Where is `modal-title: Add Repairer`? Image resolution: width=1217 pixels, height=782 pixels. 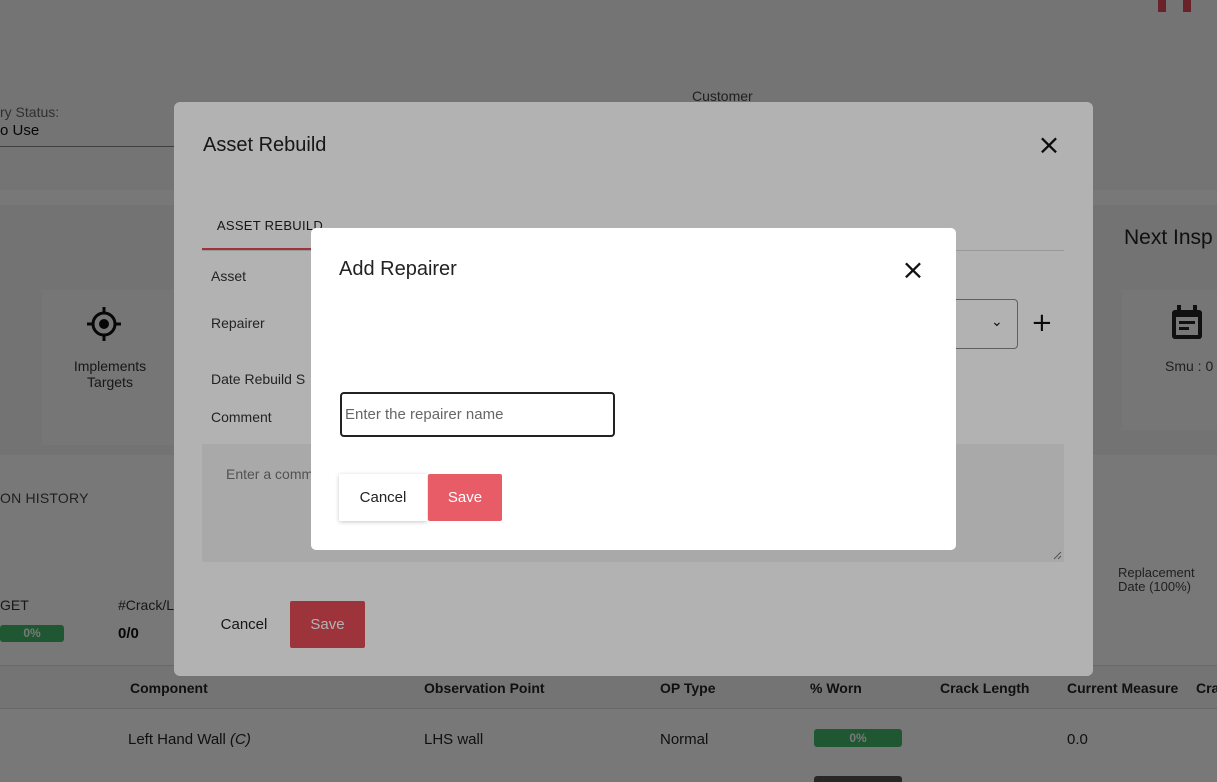 modal-title: Add Repairer is located at coordinates (398, 269).